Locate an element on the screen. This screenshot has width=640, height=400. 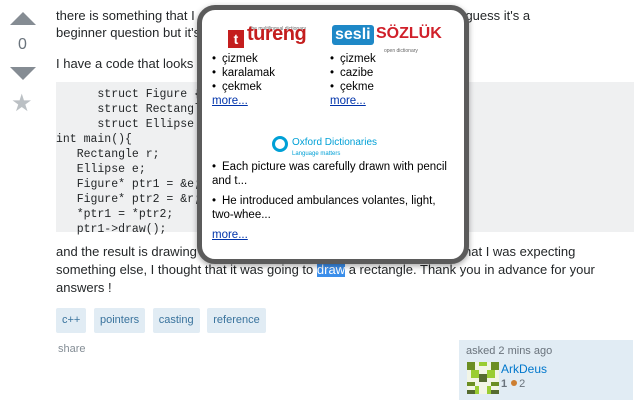
list-item: çizmek is located at coordinates (272, 59).